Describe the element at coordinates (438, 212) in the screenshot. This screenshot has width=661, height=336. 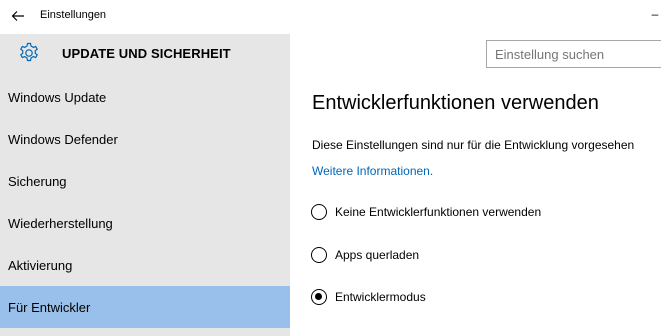
I see `radio-label: Keine Entwicklerfunktionen verwenden` at that location.